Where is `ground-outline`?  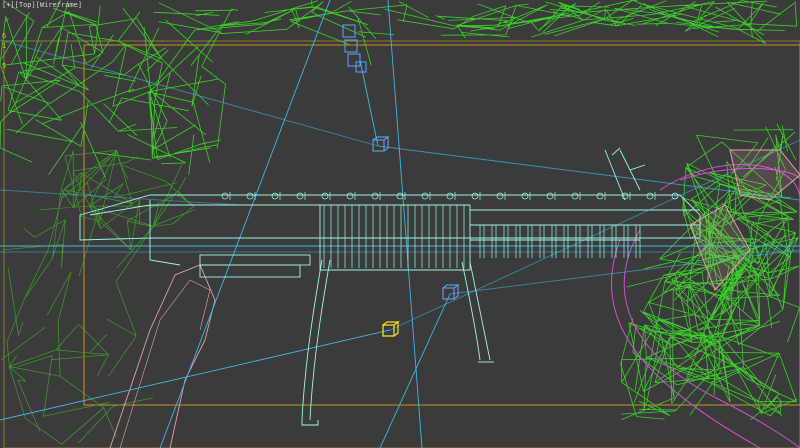 ground-outline is located at coordinates (162, 356).